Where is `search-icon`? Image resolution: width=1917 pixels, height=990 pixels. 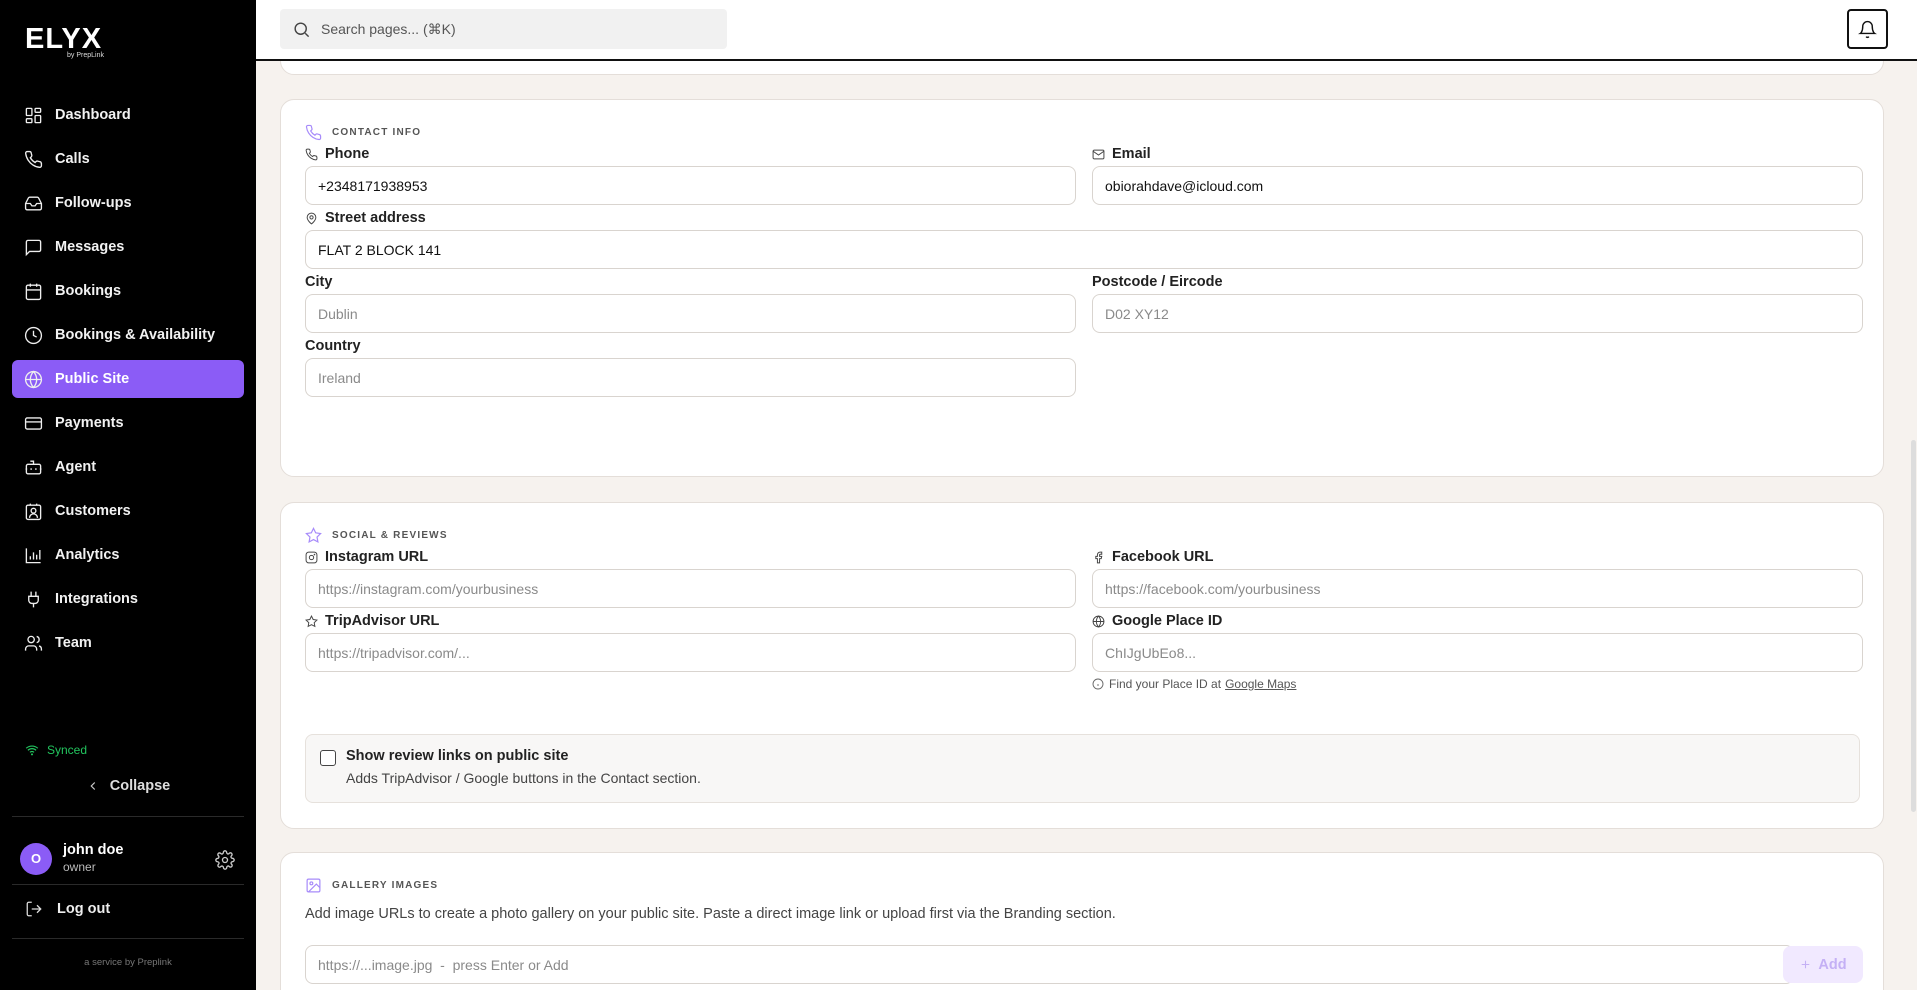
search-icon is located at coordinates (302, 29).